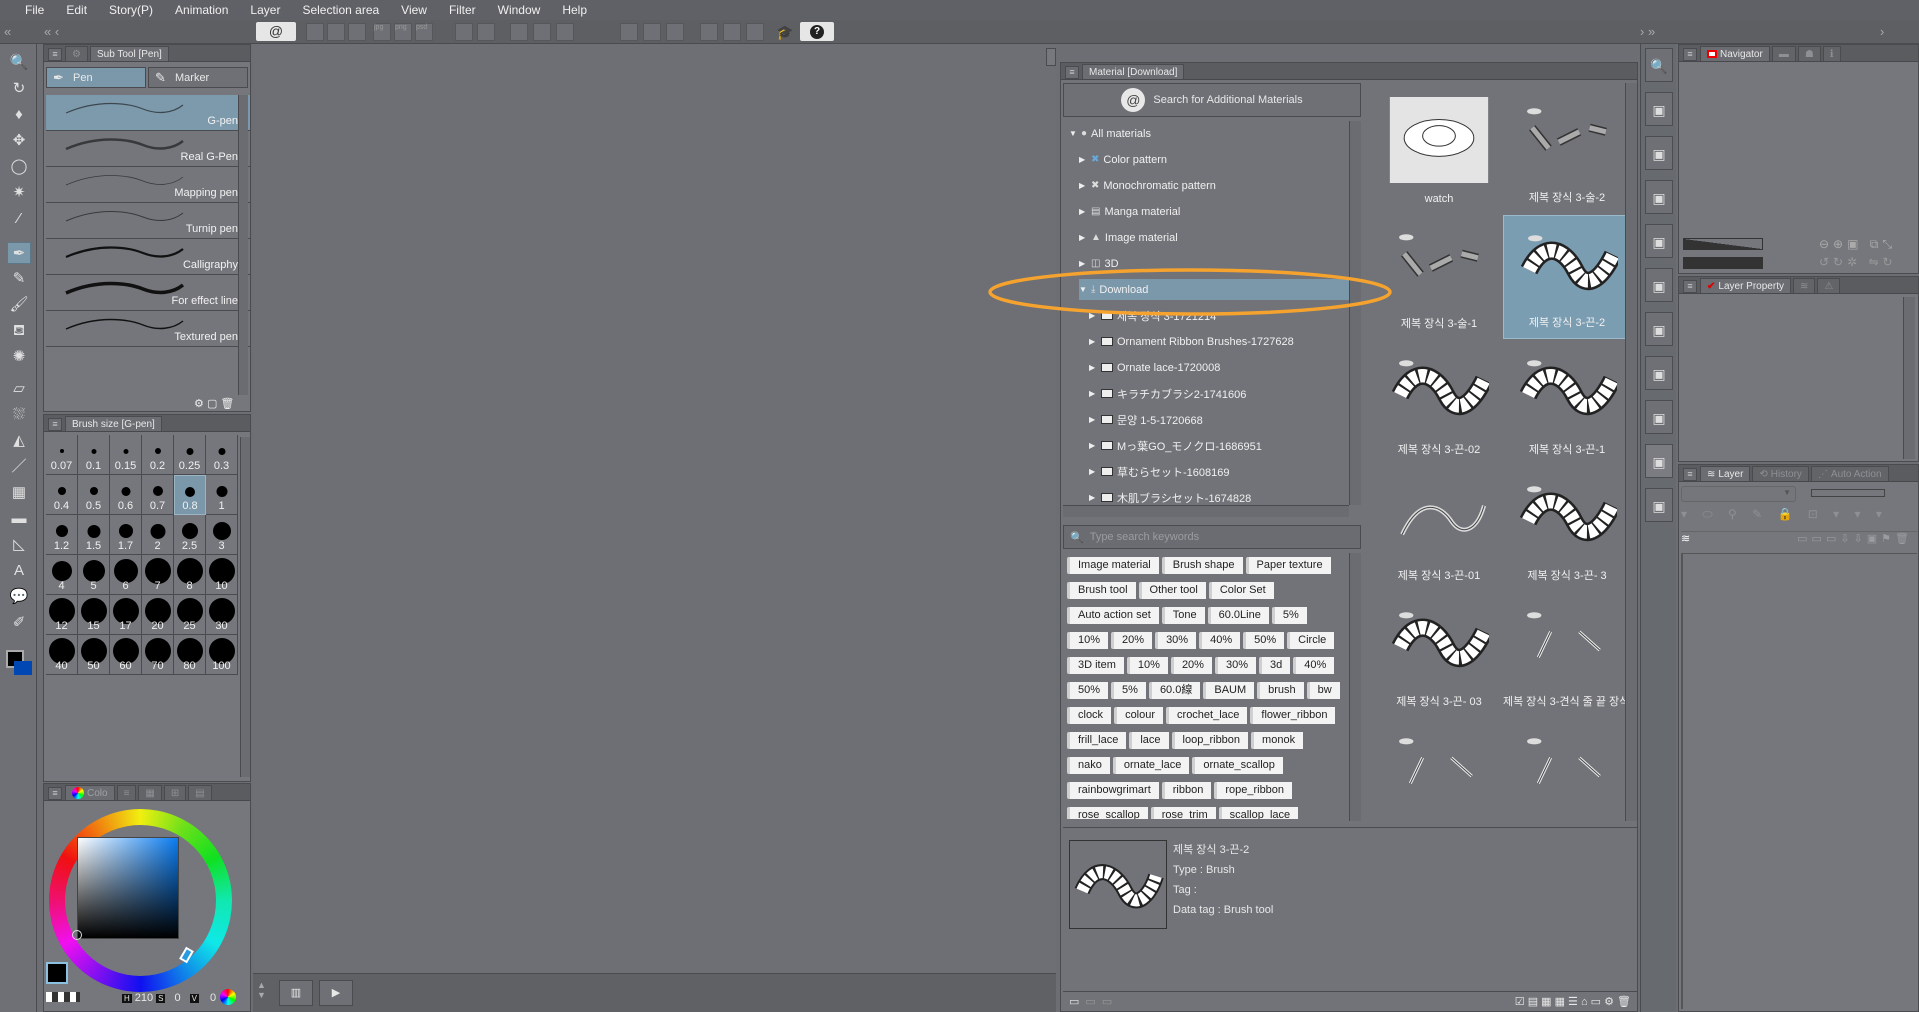 Image resolution: width=1919 pixels, height=1012 pixels. I want to click on subtool-item: For effect line, so click(148, 293).